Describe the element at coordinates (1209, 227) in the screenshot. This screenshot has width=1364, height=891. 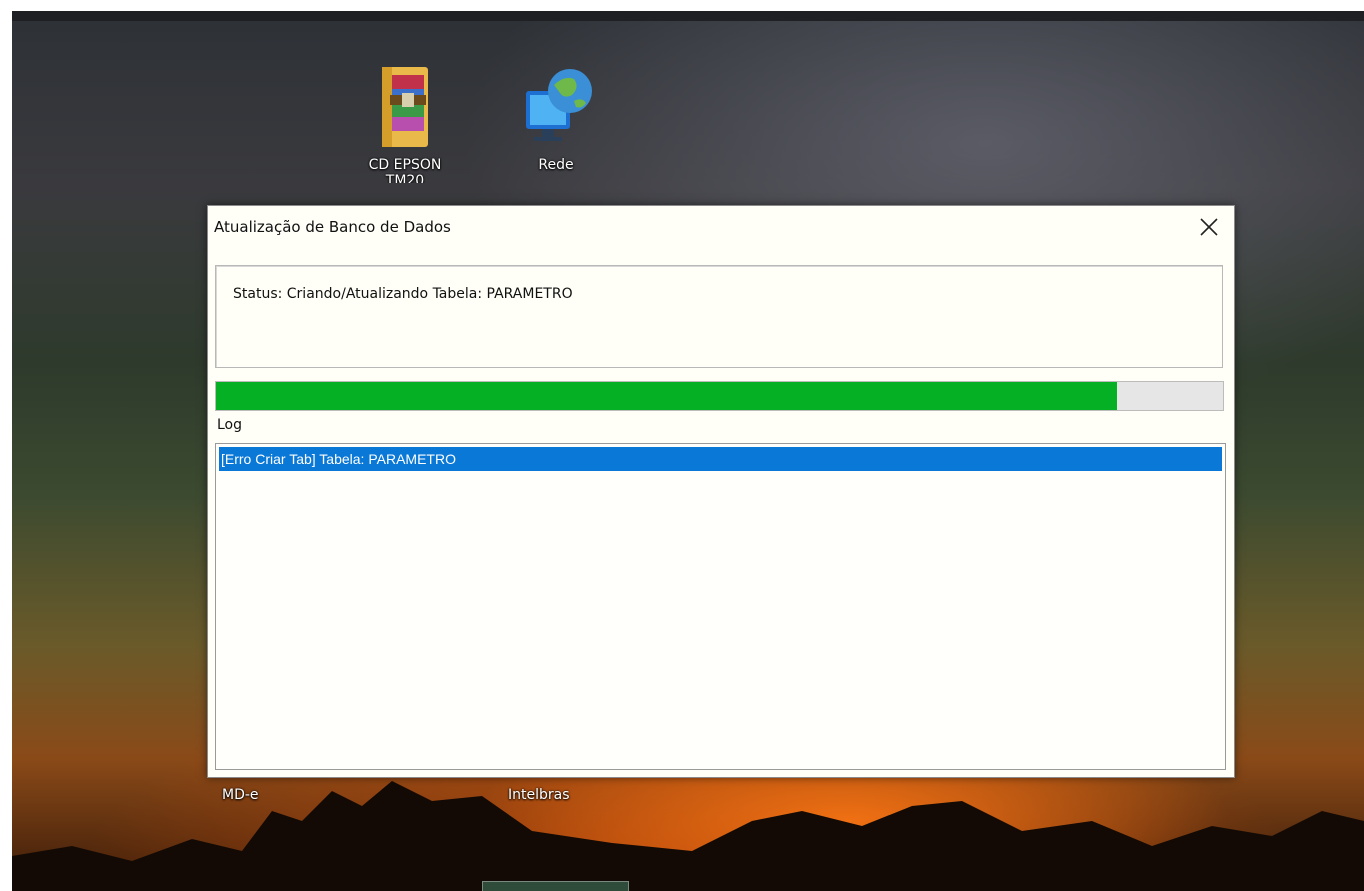
I see `close-icon` at that location.